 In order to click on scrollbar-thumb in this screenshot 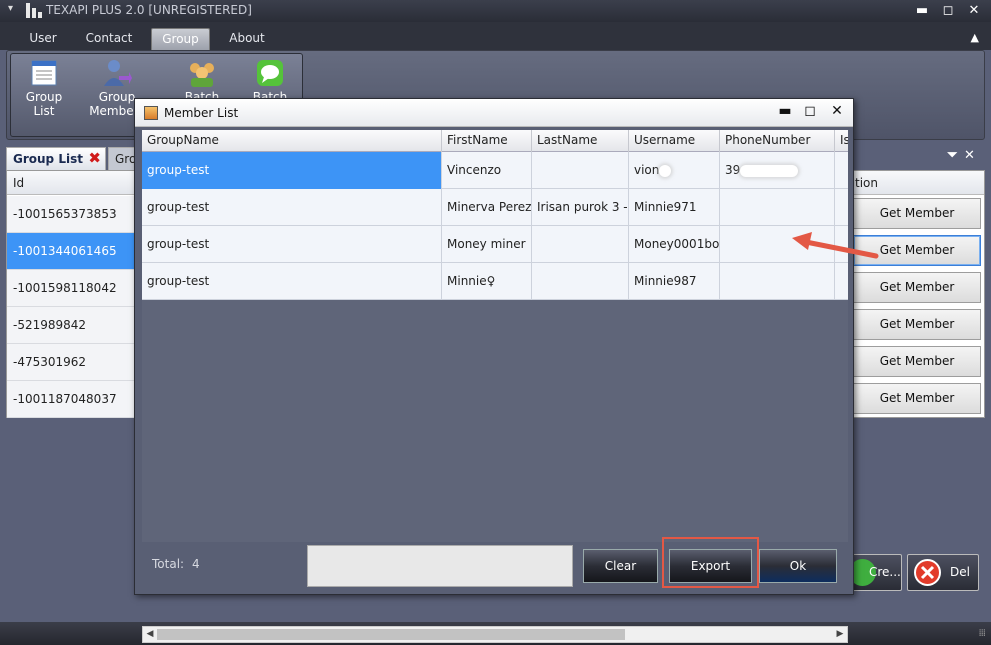, I will do `click(391, 634)`.